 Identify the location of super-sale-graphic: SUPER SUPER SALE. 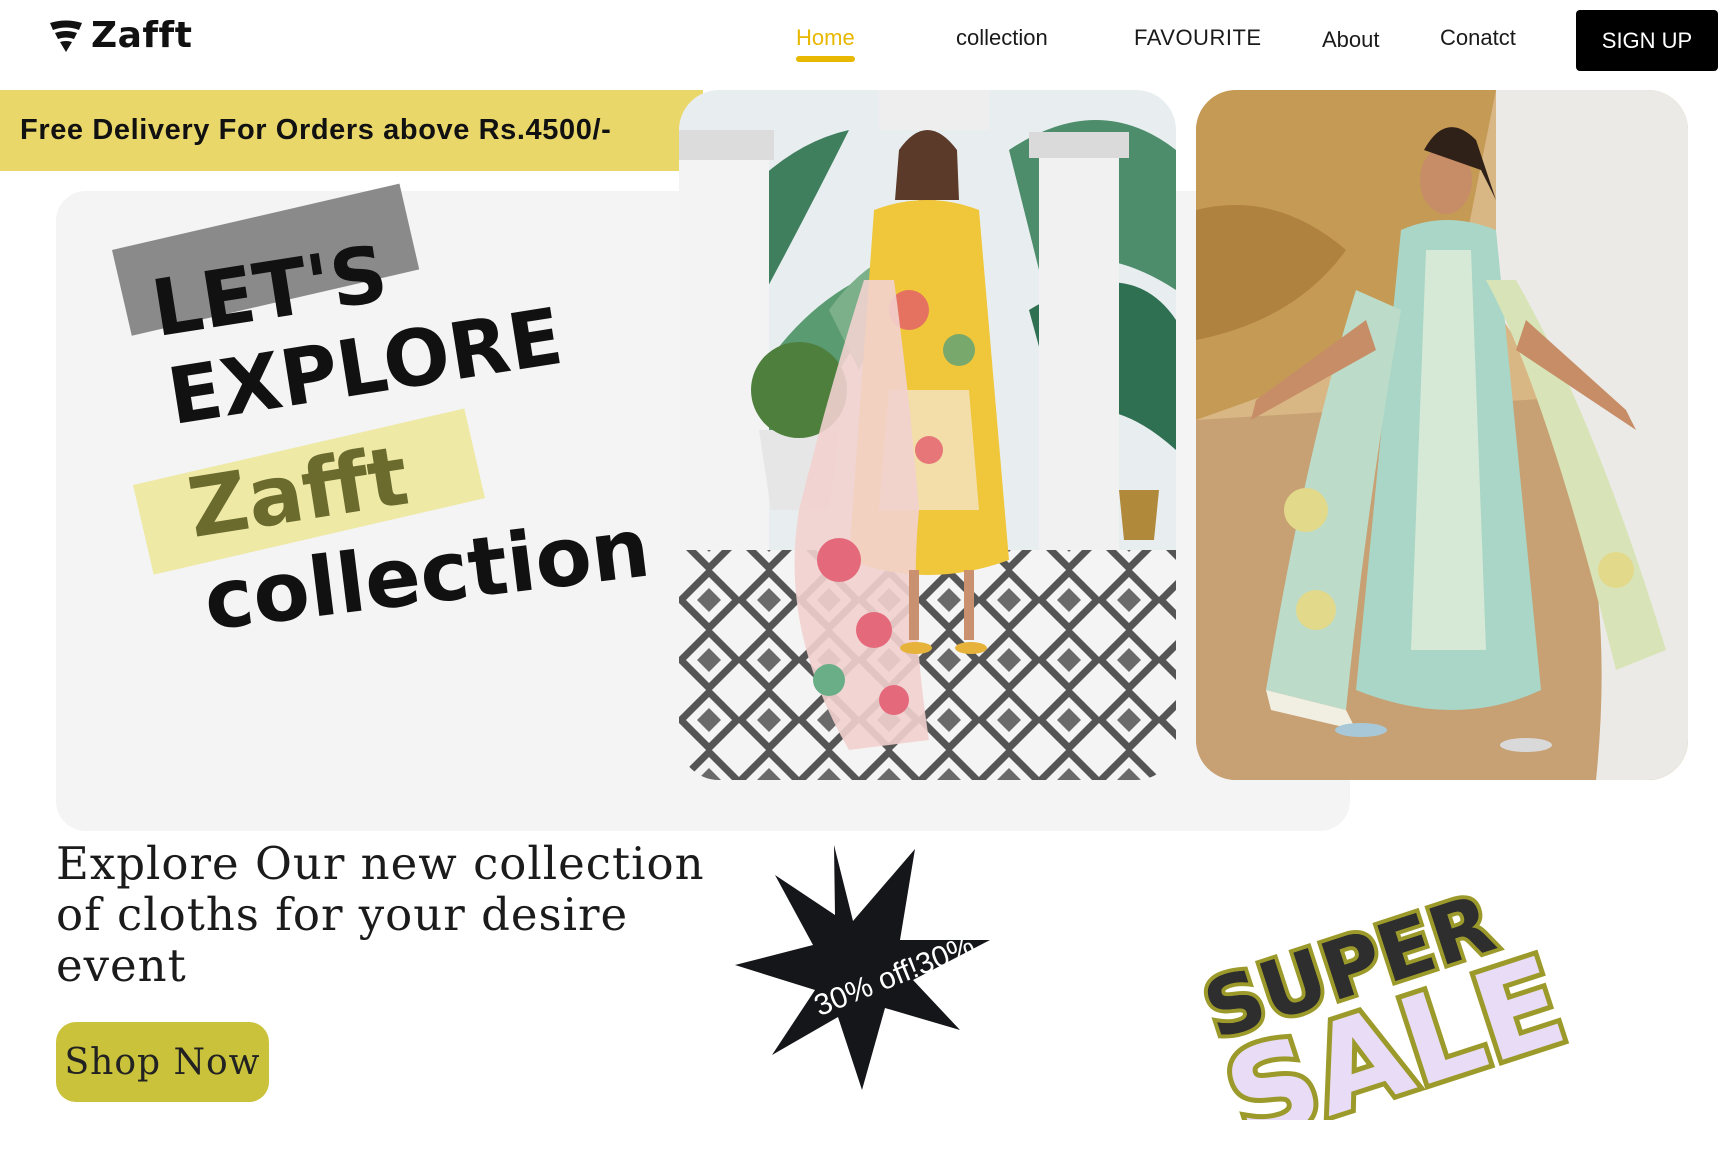
(1387, 996).